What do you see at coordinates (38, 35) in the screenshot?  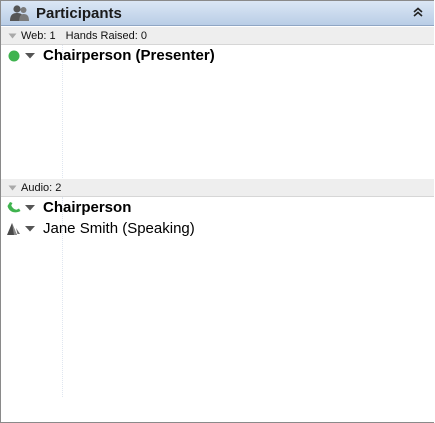 I see `web-count-label: Web: 1` at bounding box center [38, 35].